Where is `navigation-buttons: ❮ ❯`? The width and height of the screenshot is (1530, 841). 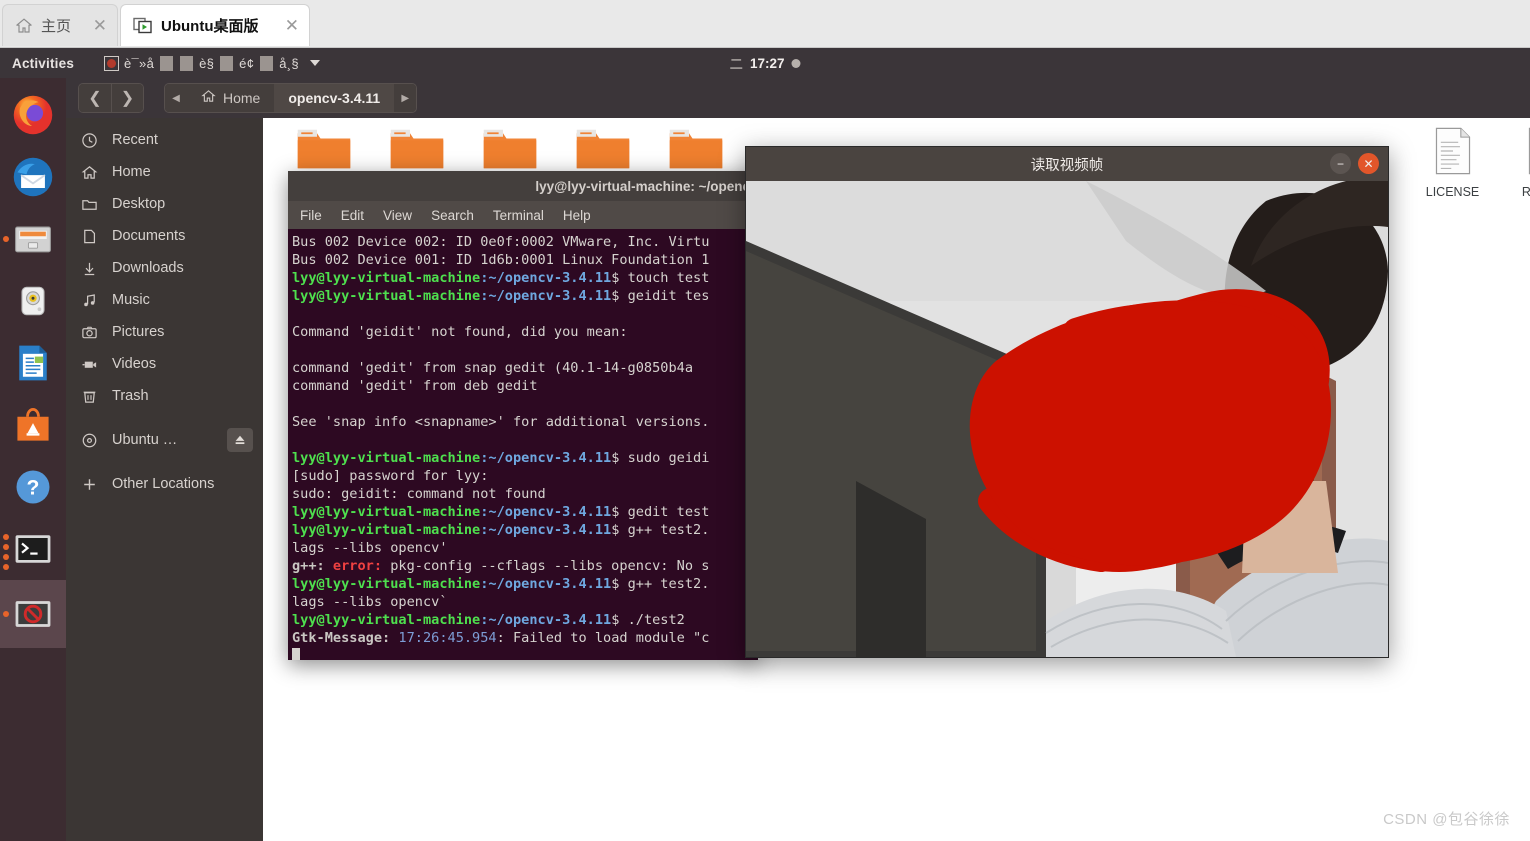
navigation-buttons: ❮ ❯ is located at coordinates (111, 98).